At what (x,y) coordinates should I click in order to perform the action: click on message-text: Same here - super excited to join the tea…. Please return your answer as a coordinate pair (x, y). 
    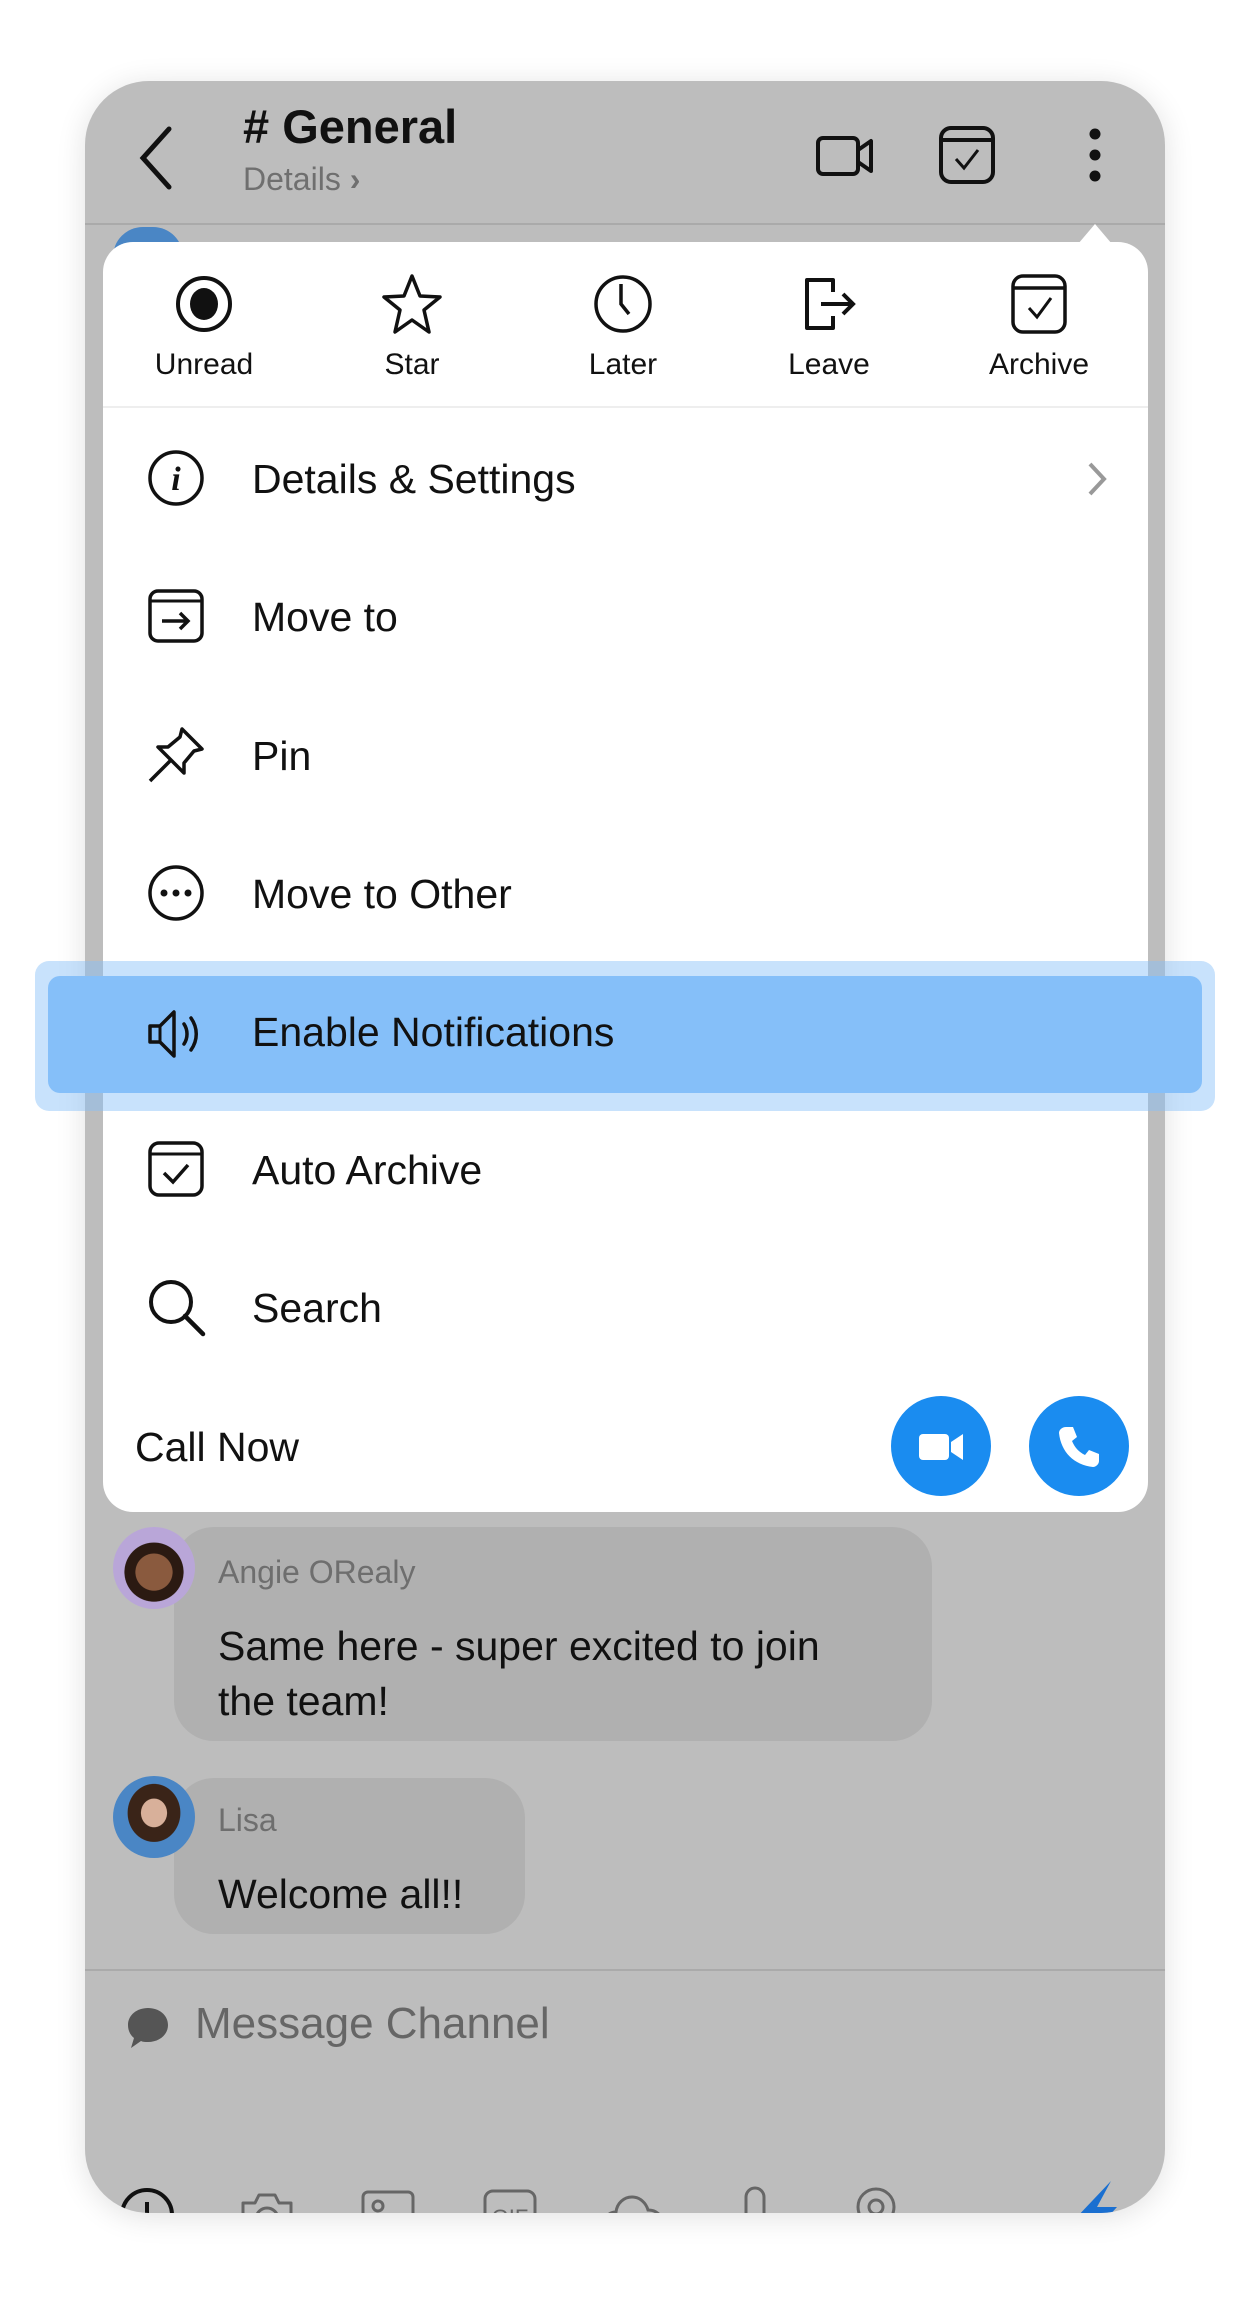
    Looking at the image, I should click on (519, 1673).